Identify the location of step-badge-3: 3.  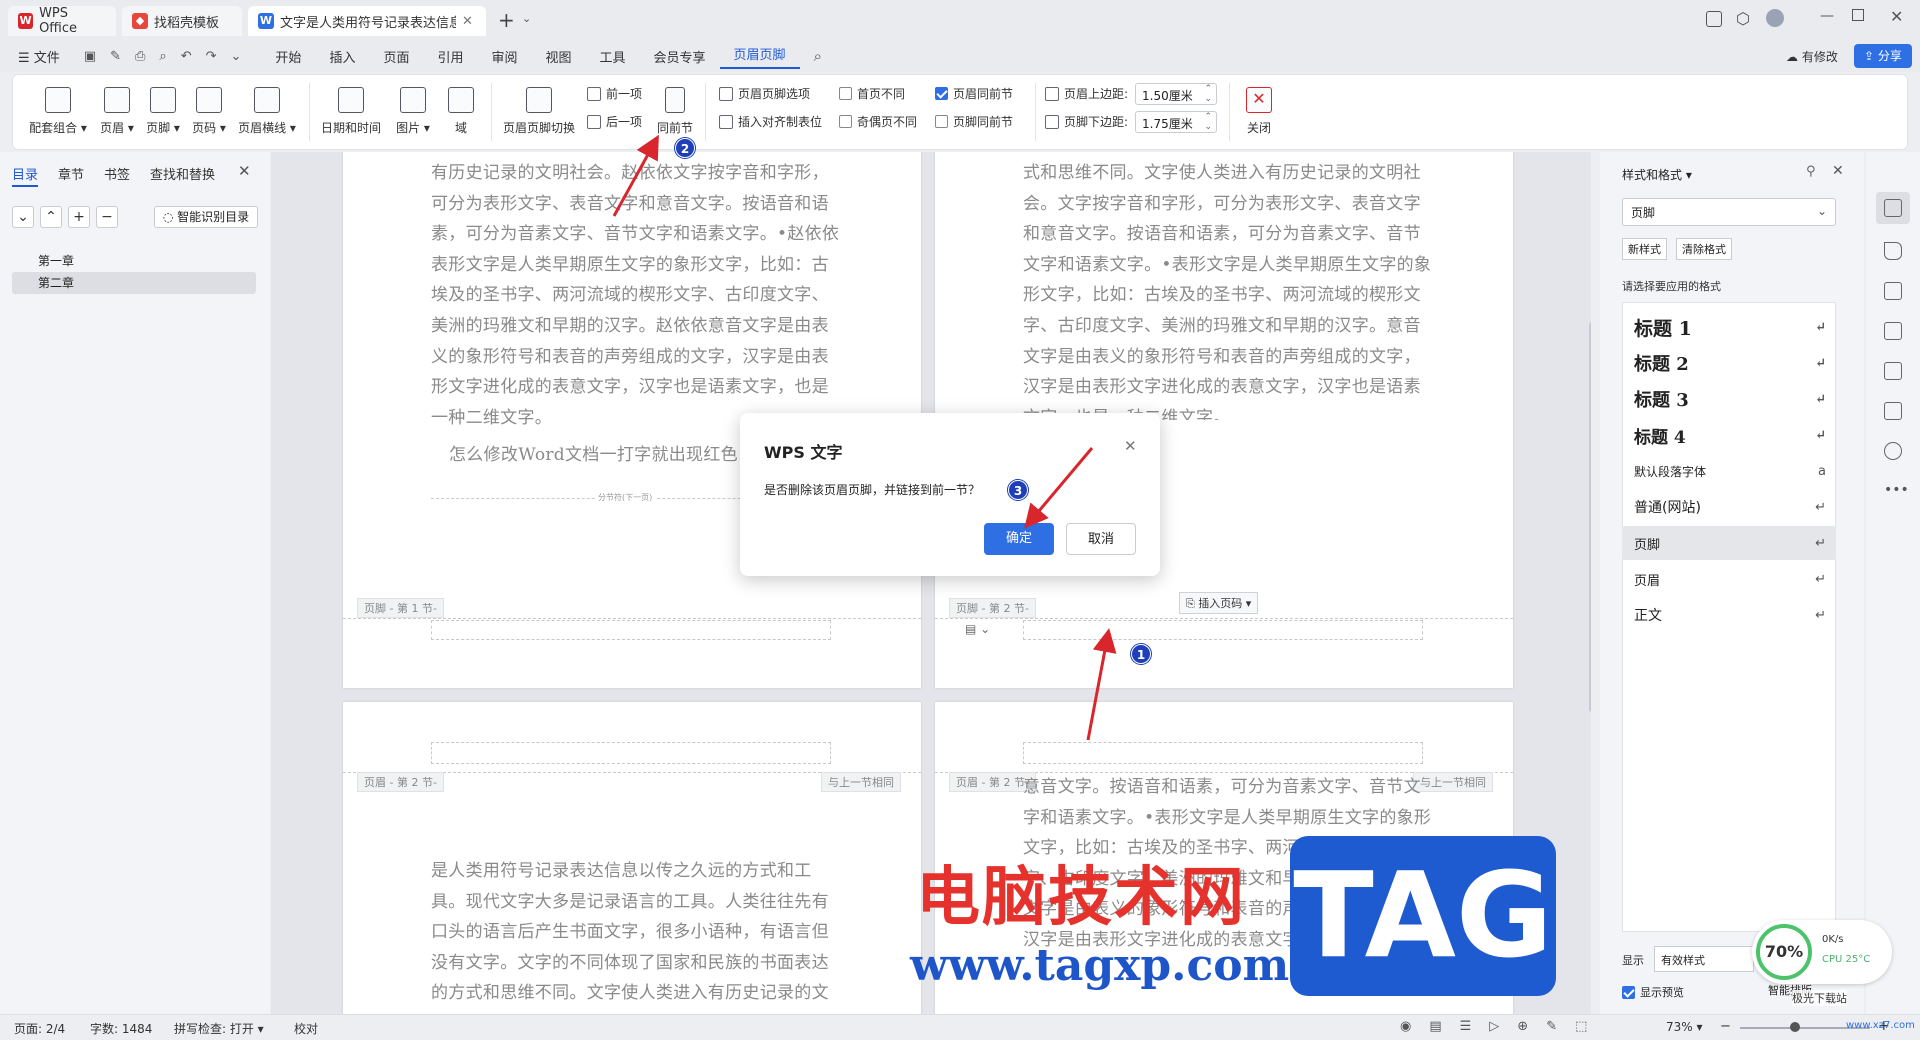
(1018, 490).